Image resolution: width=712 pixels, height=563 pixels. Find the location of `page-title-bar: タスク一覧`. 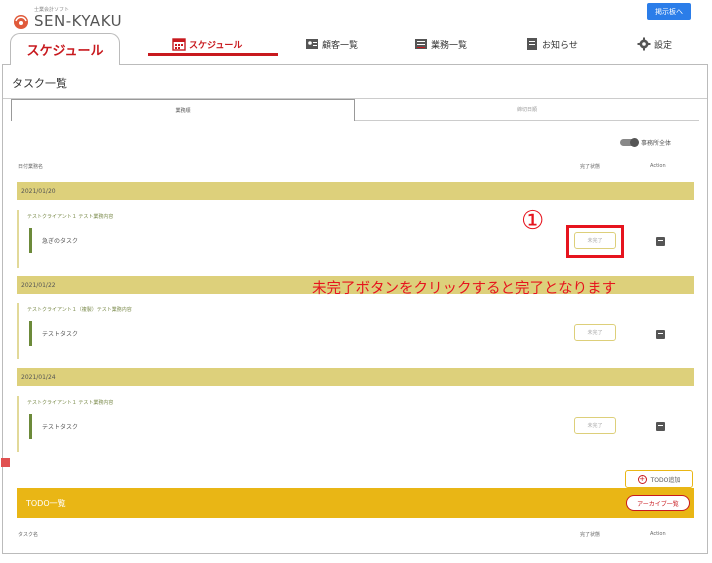

page-title-bar: タスク一覧 is located at coordinates (355, 82).